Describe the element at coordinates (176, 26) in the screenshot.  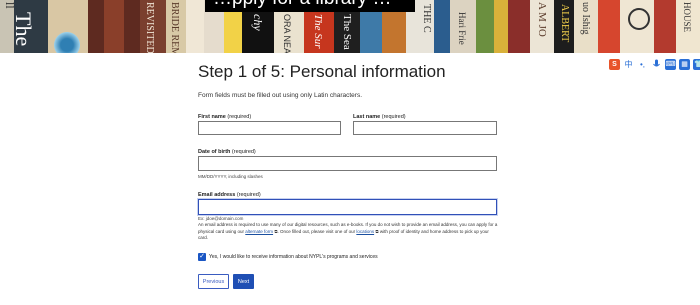
I see `book-spine: BRIDE REMA` at that location.